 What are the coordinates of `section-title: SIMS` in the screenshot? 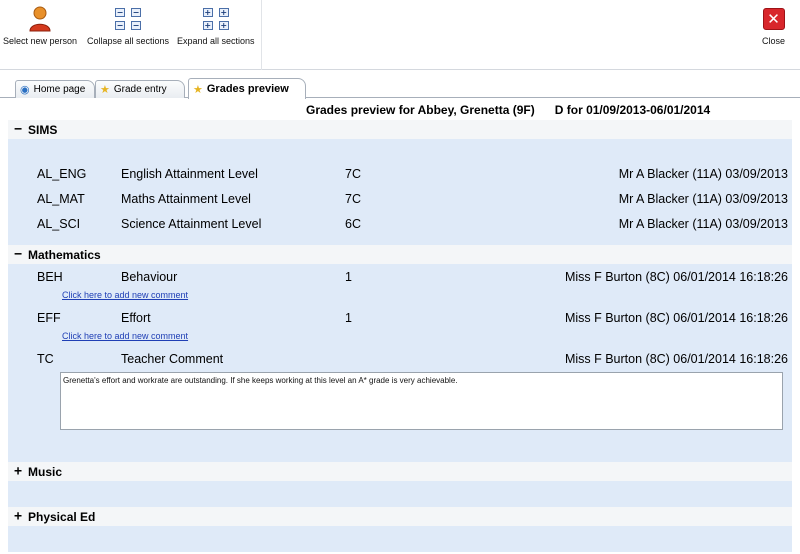 It's located at (43, 129).